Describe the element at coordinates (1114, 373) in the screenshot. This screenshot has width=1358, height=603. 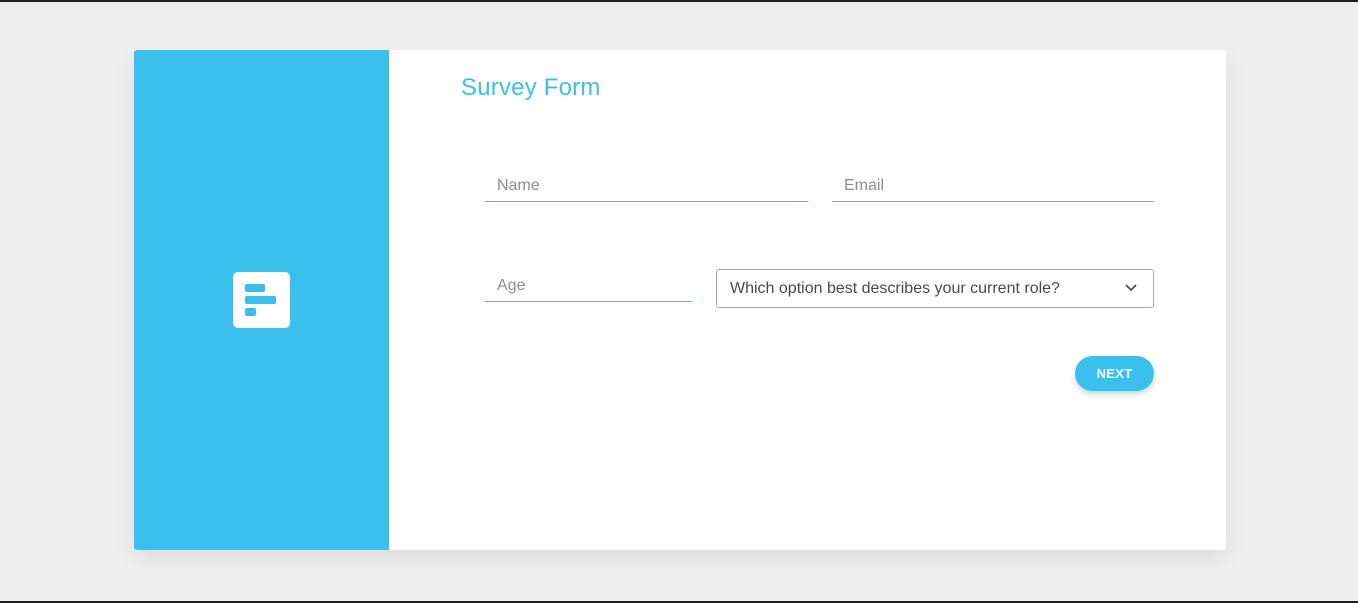
I see `next-button: NEXT` at that location.